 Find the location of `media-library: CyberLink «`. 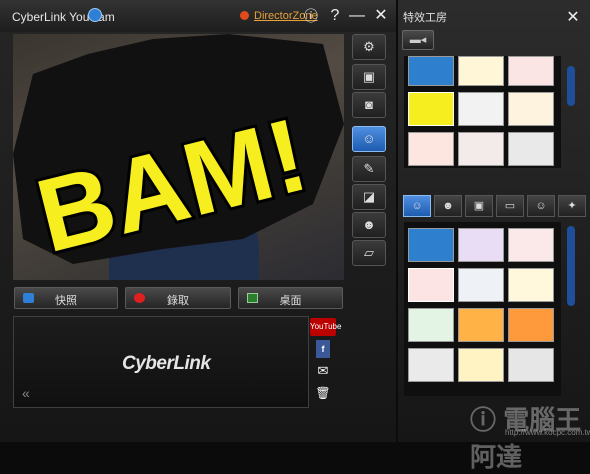

media-library: CyberLink « is located at coordinates (161, 362).